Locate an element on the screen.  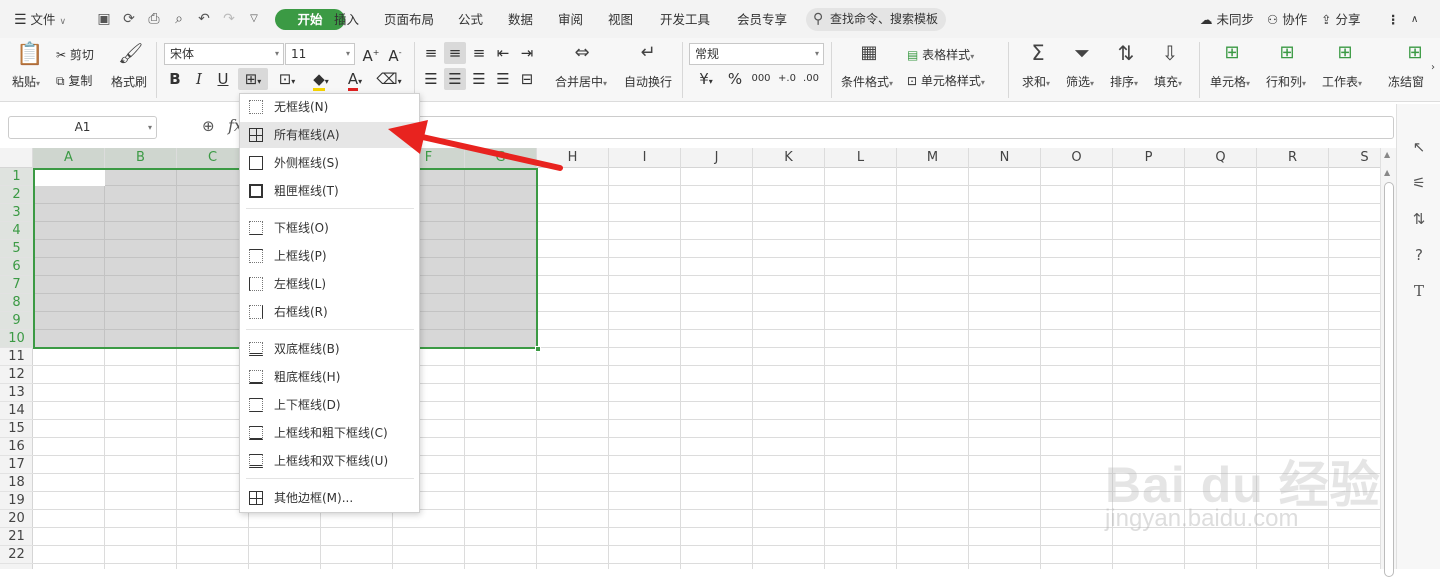
distributed-icon: ⊟ is located at coordinates (527, 79).